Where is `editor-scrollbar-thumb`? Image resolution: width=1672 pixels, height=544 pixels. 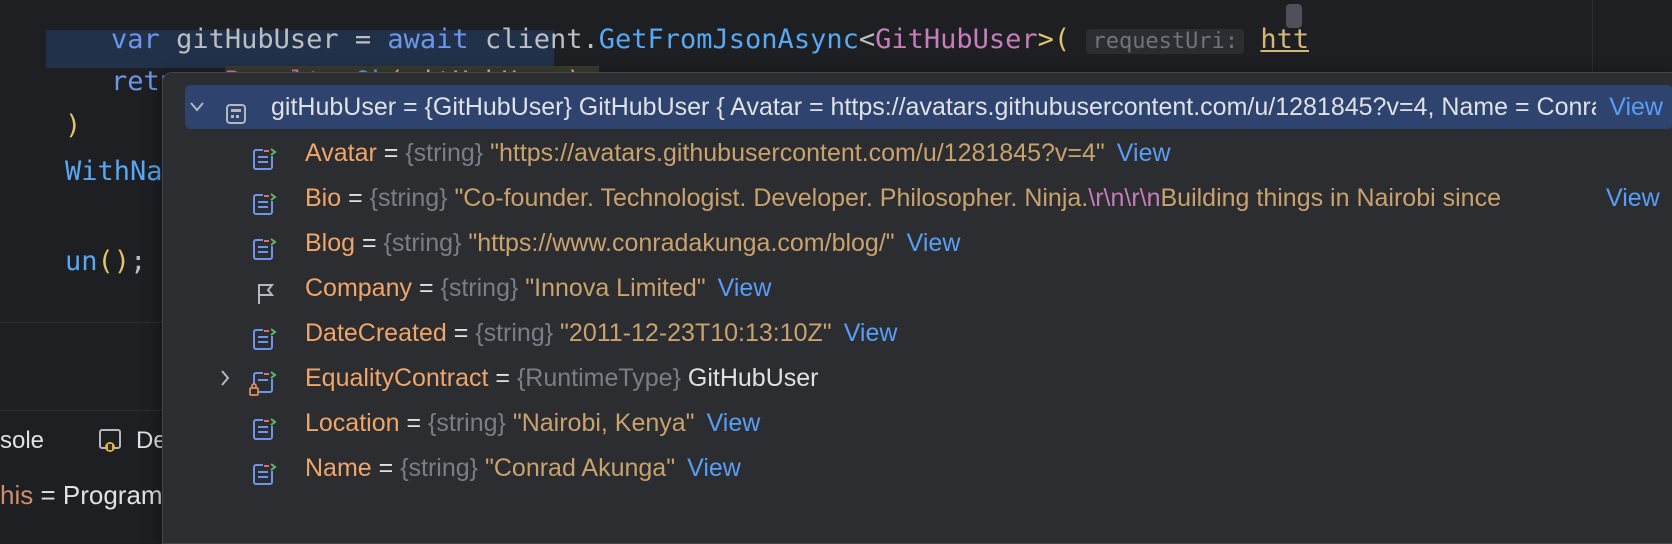
editor-scrollbar-thumb is located at coordinates (1294, 16).